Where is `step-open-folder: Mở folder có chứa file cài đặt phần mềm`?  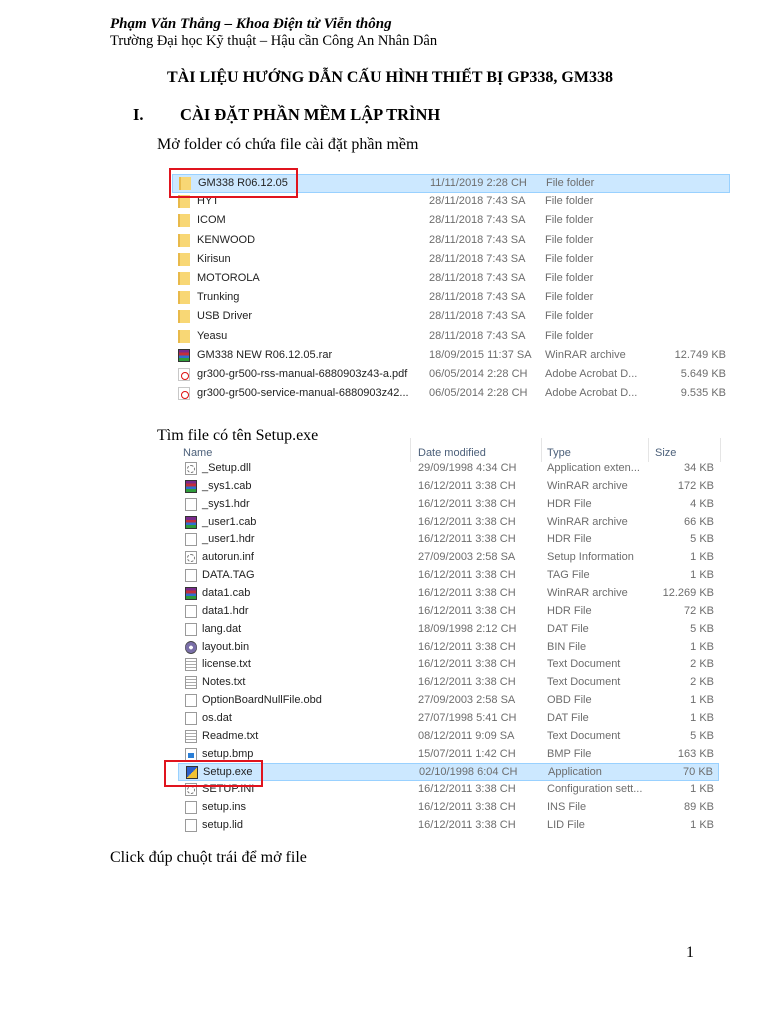
step-open-folder: Mở folder có chứa file cài đặt phần mềm is located at coordinates (288, 144).